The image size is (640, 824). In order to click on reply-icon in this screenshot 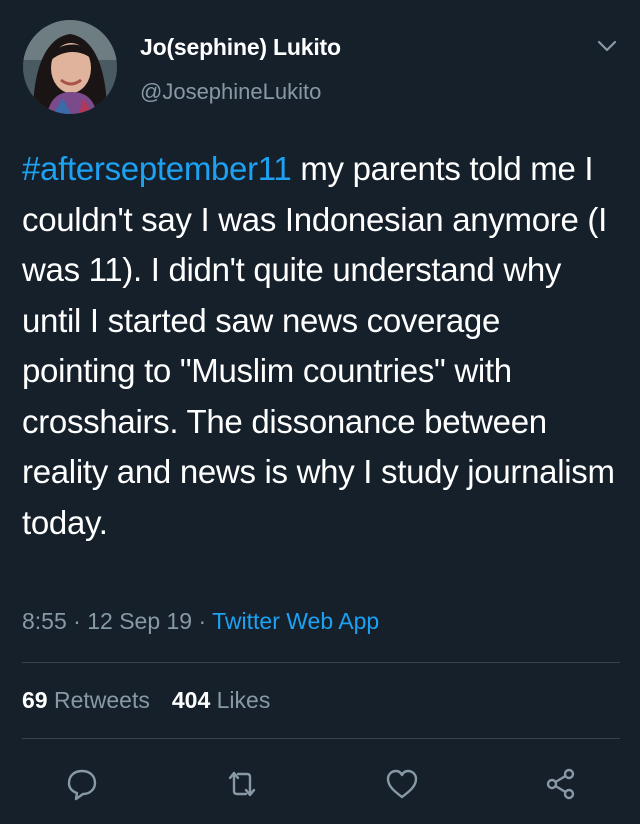, I will do `click(82, 784)`.